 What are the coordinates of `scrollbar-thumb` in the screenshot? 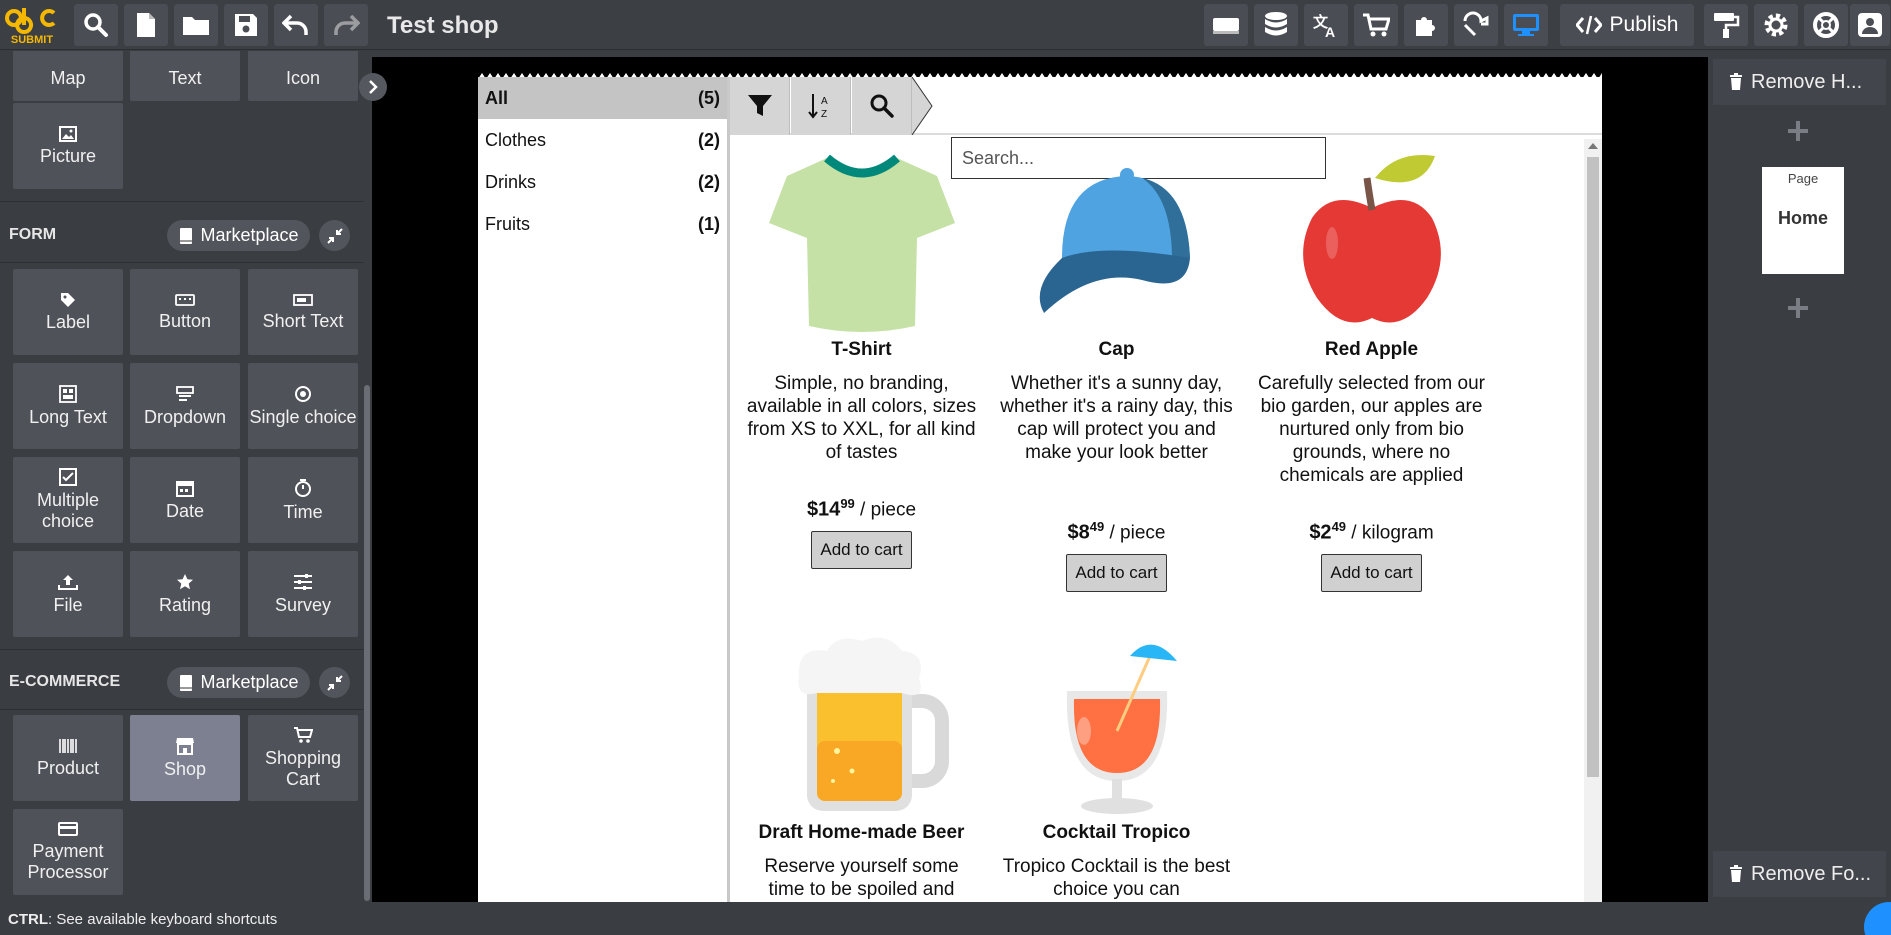 It's located at (1593, 467).